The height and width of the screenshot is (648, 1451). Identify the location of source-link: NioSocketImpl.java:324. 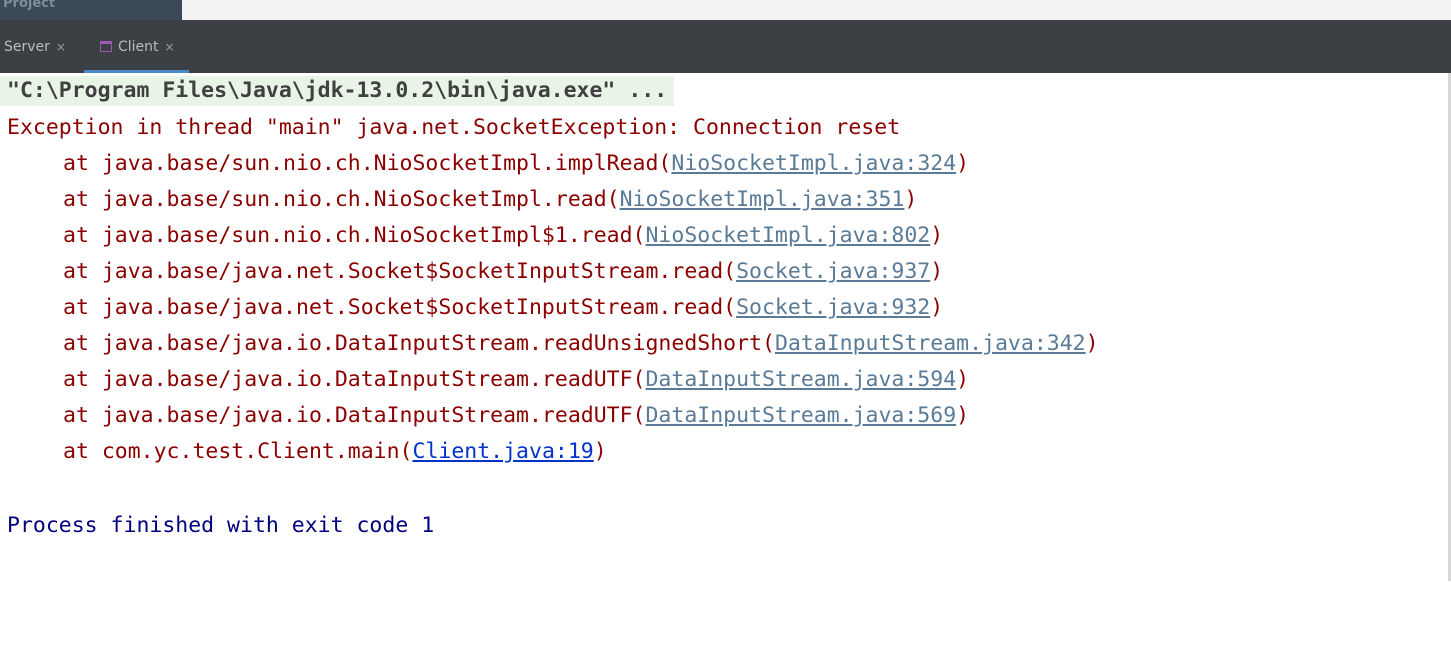
(813, 163).